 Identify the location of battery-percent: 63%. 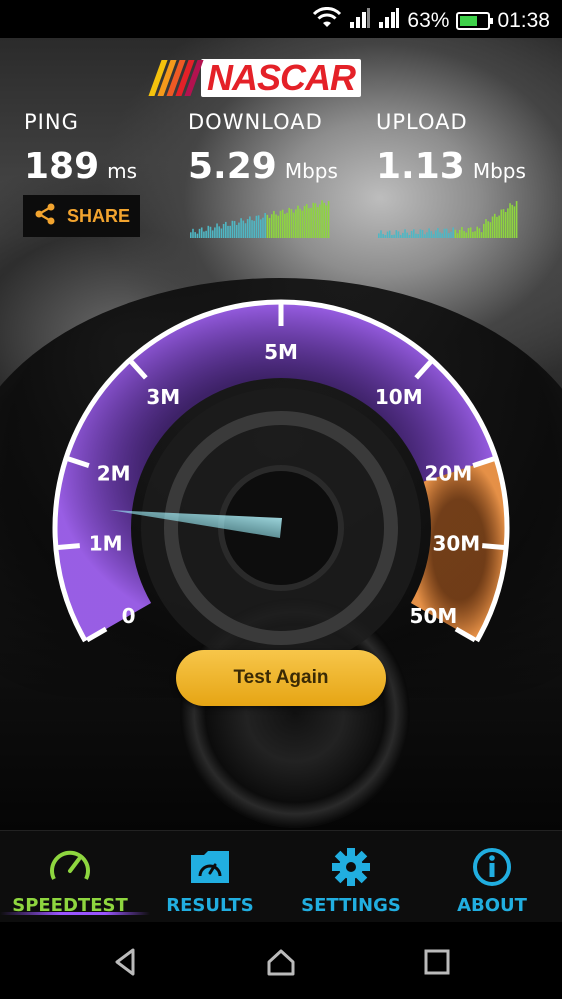
(428, 20).